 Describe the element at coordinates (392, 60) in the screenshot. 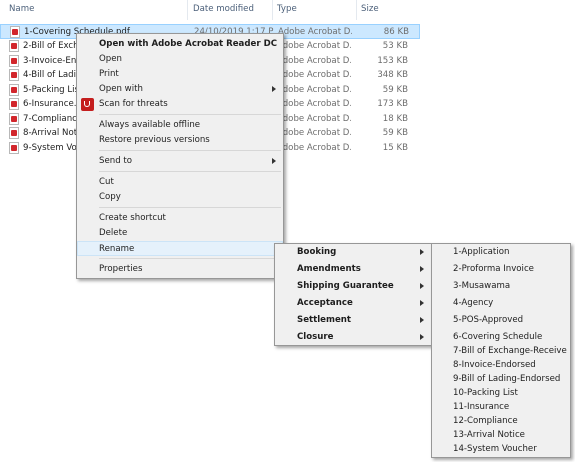

I see `file-size: 153 KB` at that location.